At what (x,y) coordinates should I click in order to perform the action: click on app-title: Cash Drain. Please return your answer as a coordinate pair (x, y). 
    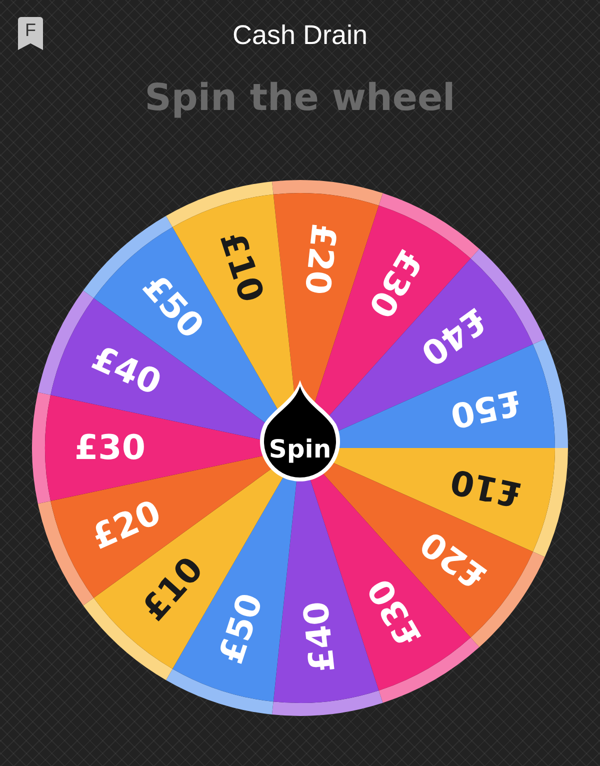
    Looking at the image, I should click on (300, 35).